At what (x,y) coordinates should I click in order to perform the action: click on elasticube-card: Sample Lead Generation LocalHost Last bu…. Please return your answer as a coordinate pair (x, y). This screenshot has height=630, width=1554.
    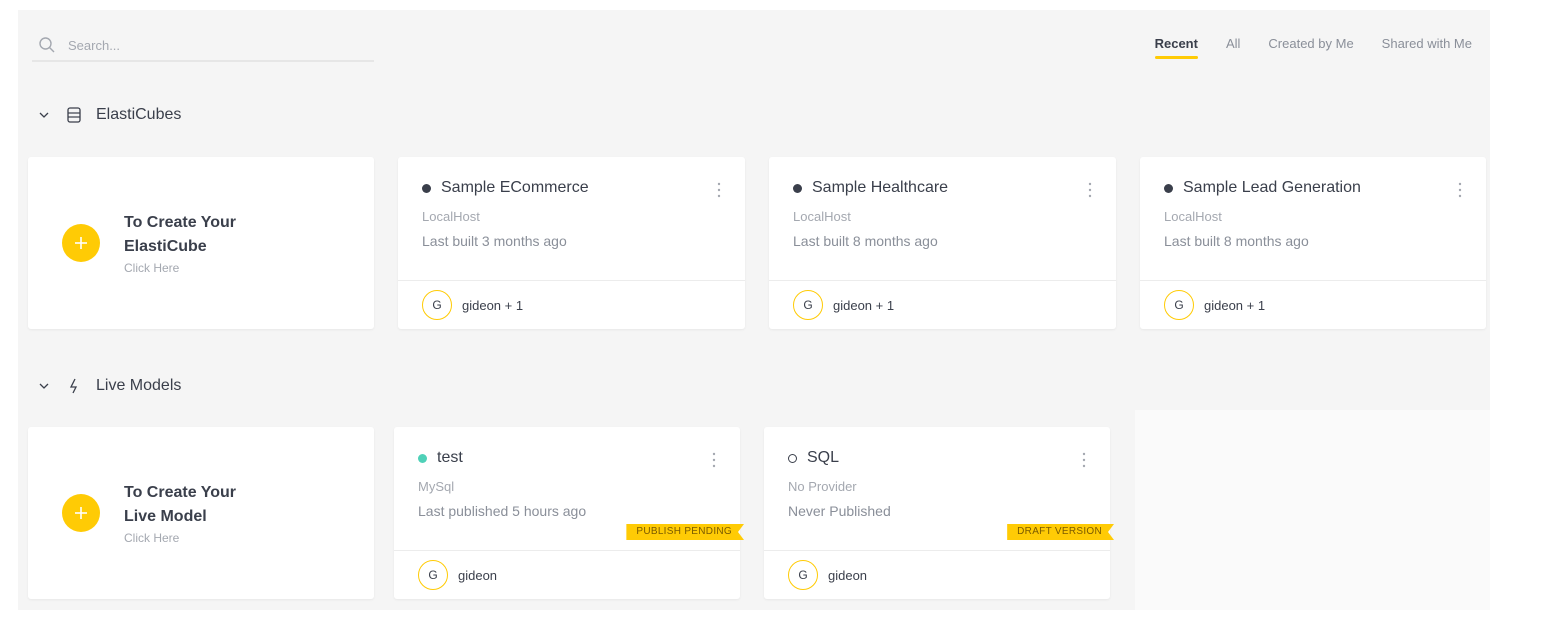
    Looking at the image, I should click on (1313, 243).